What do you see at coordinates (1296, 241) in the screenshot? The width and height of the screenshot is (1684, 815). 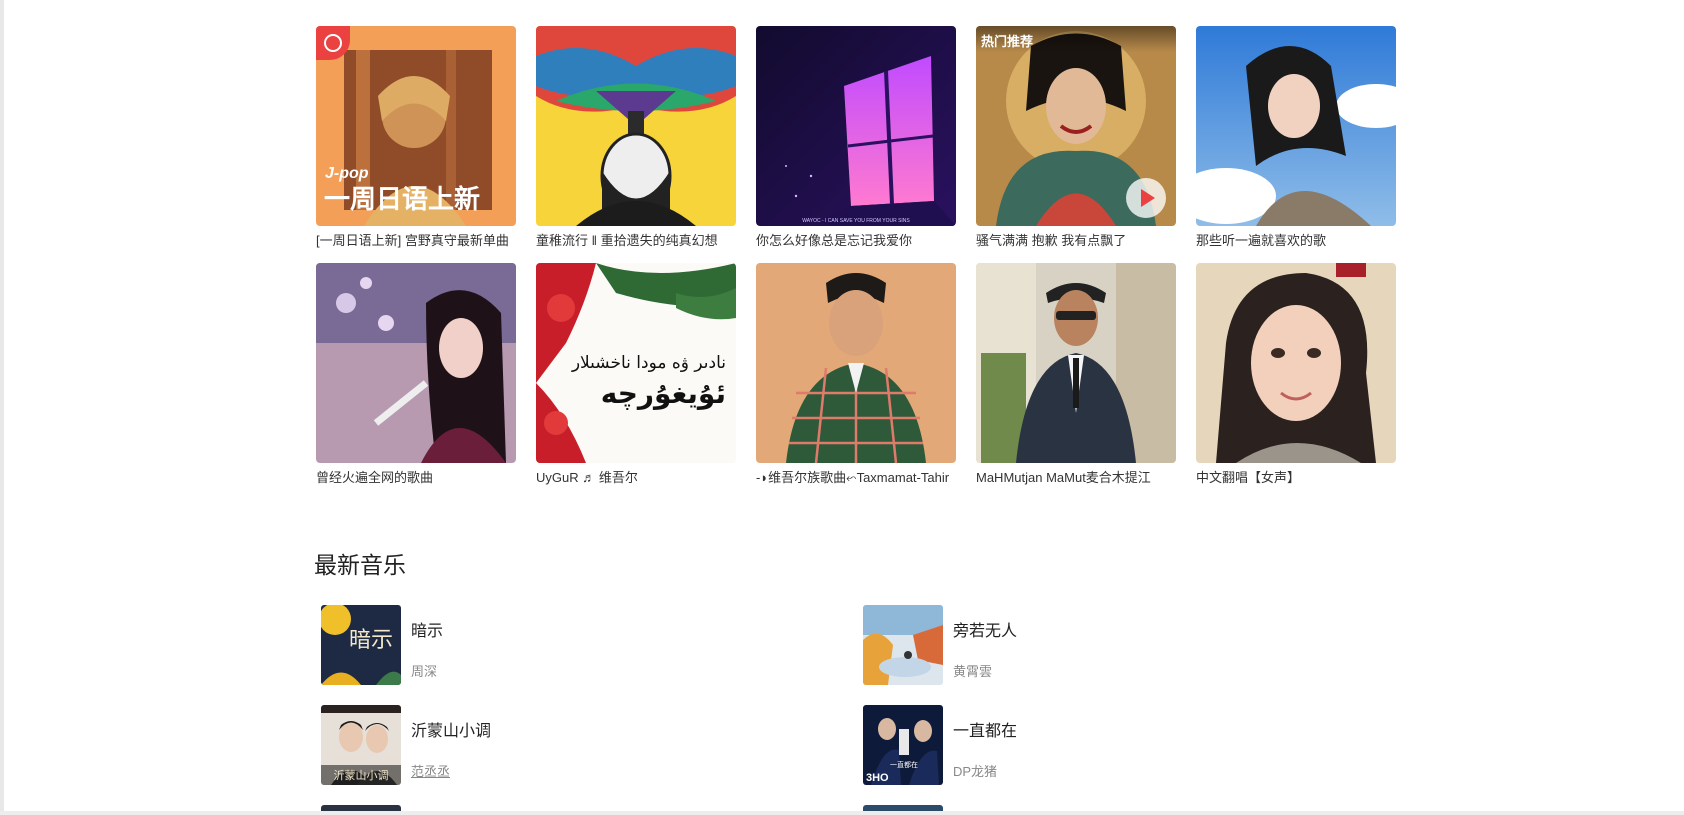 I see `playlist-title: 那些听一遍就喜欢的歌` at bounding box center [1296, 241].